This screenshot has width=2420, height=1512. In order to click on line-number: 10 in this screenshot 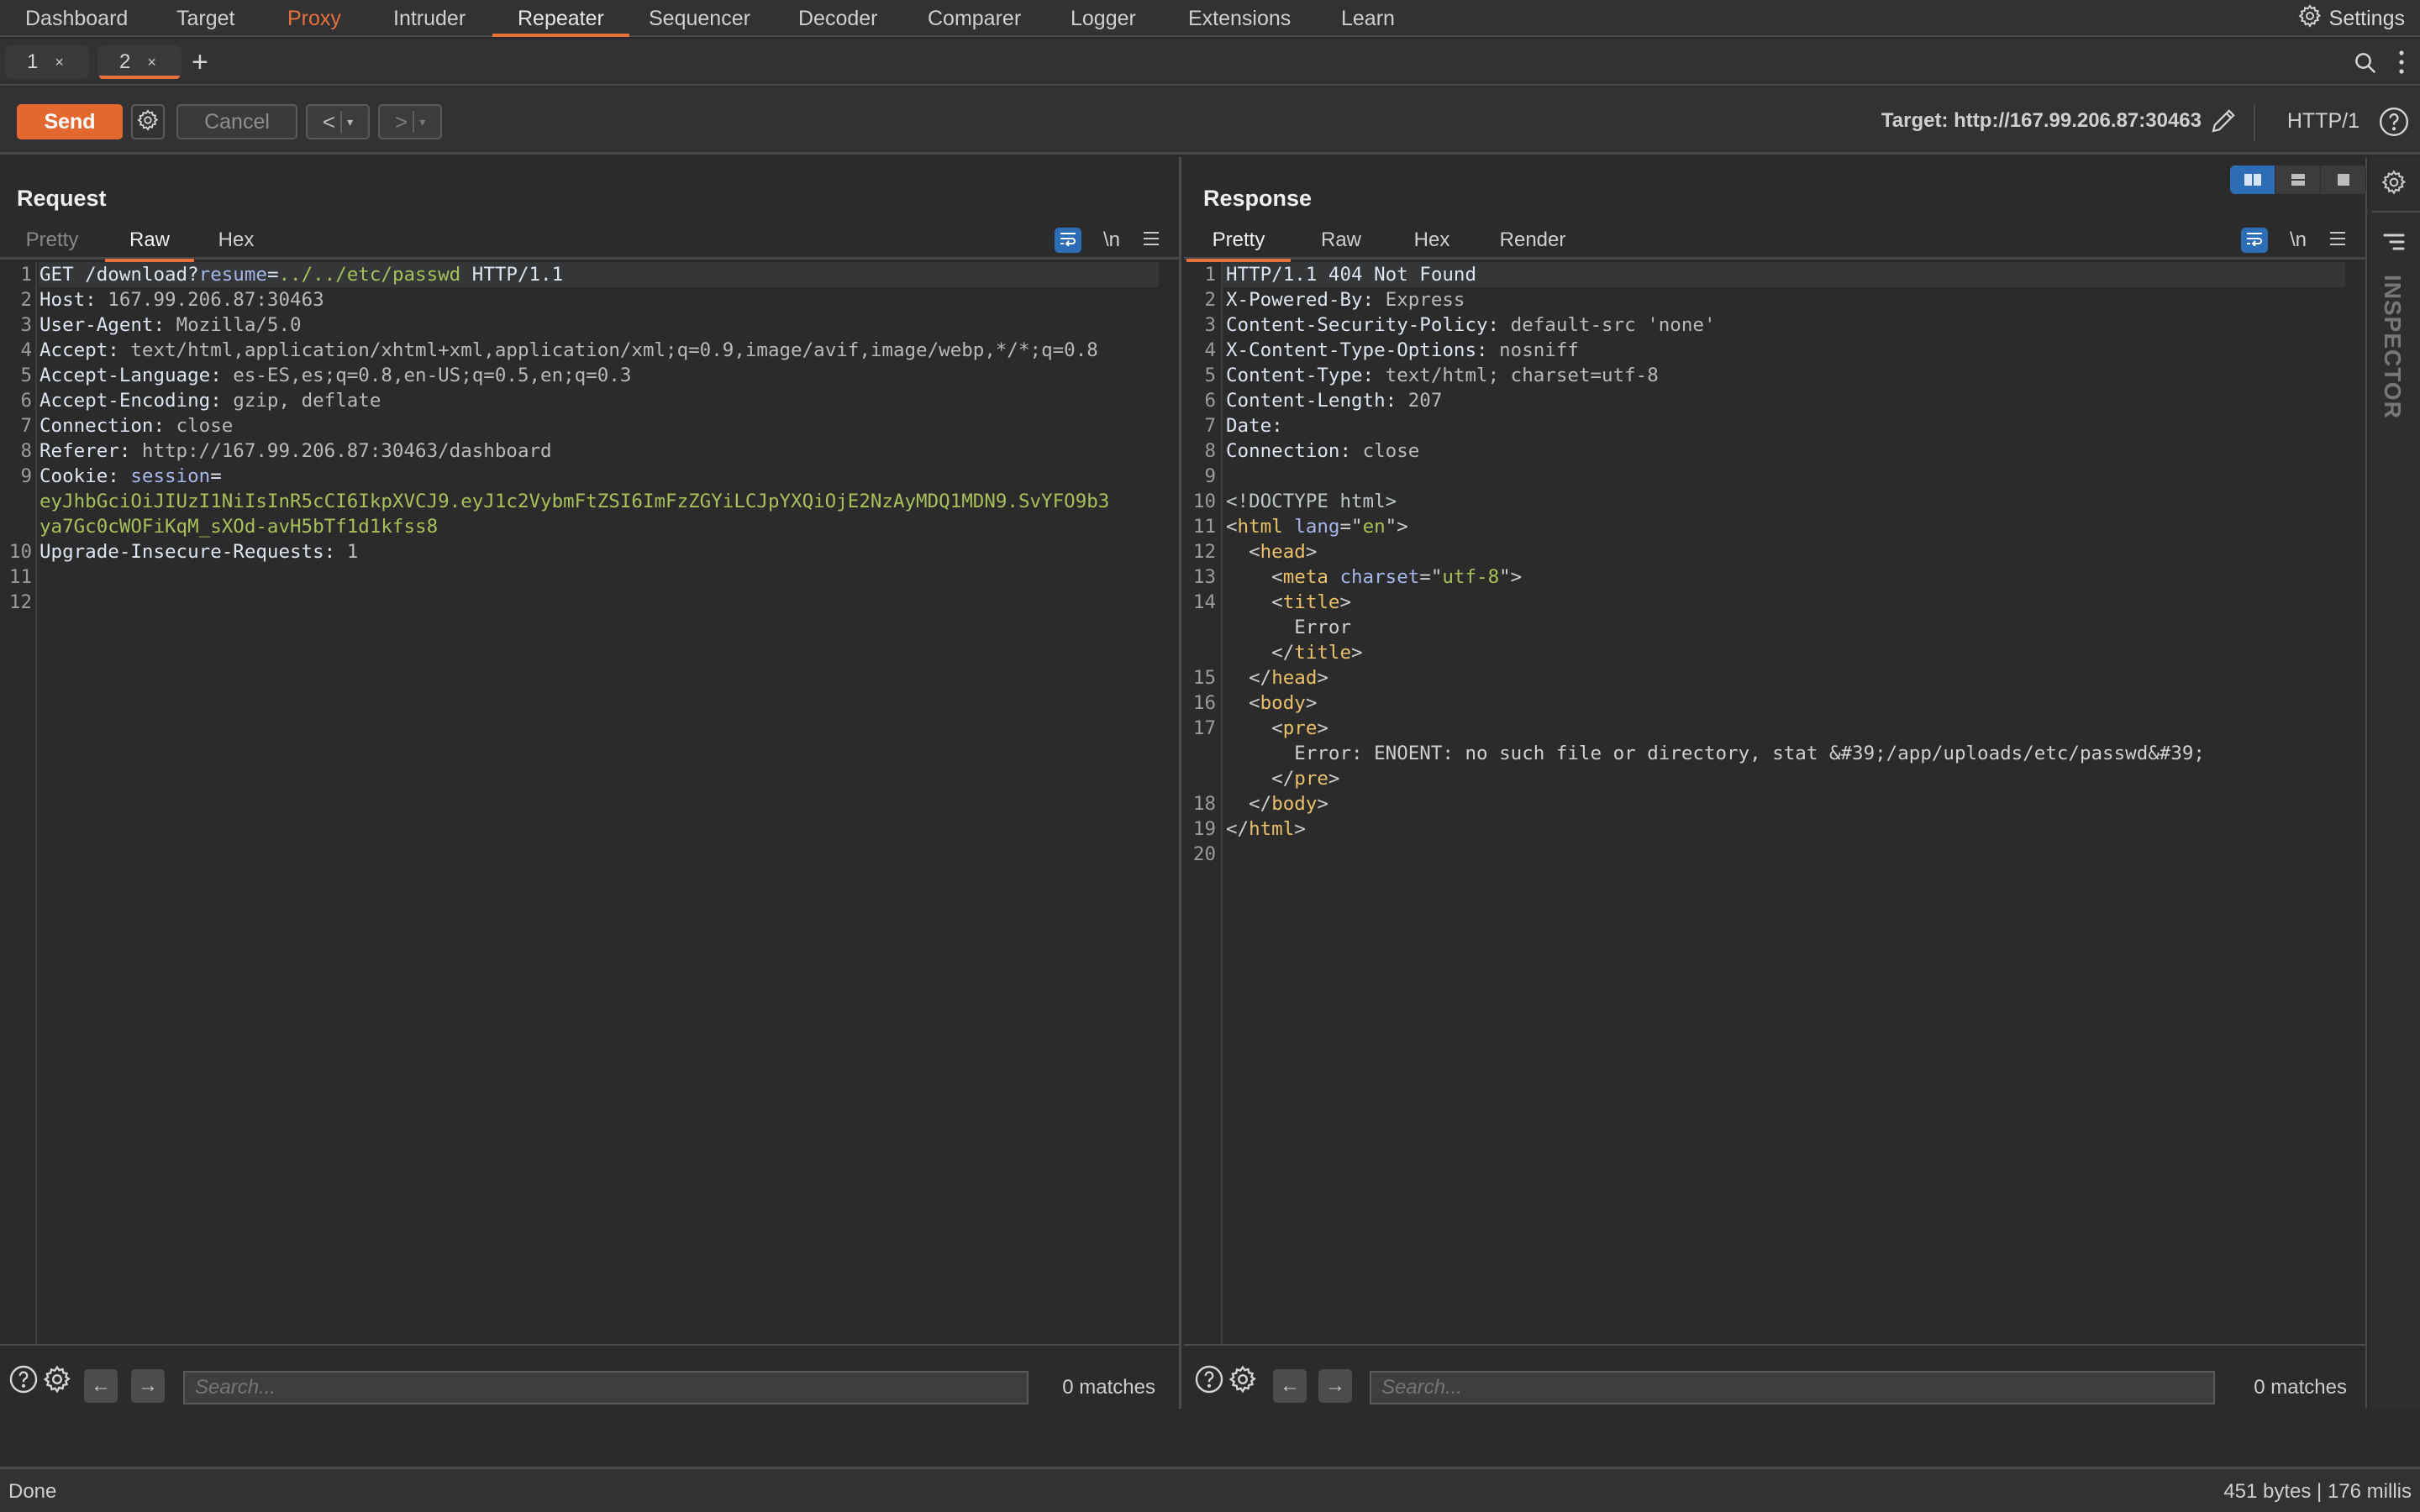, I will do `click(1204, 501)`.